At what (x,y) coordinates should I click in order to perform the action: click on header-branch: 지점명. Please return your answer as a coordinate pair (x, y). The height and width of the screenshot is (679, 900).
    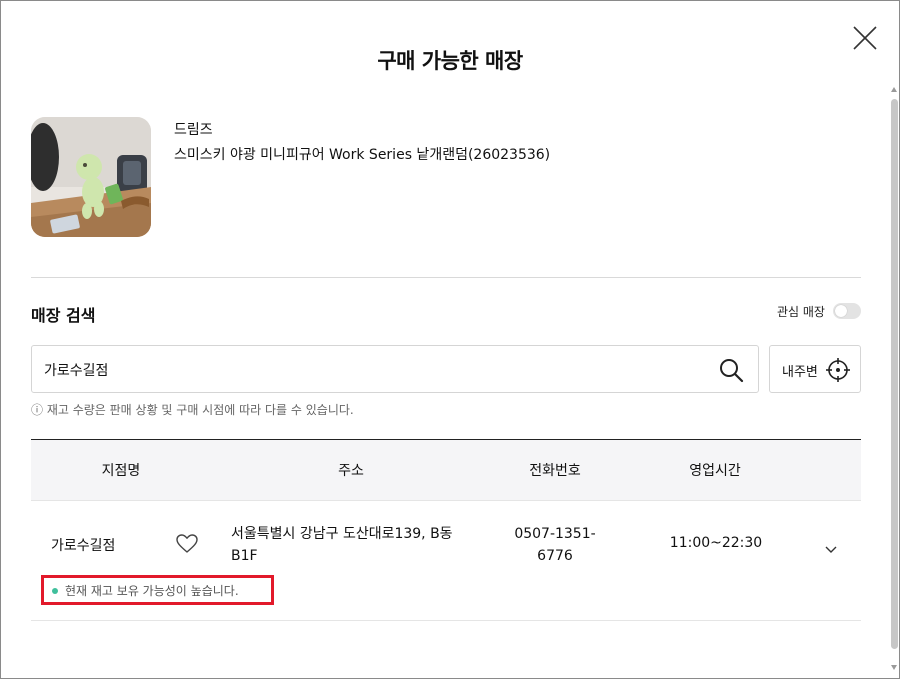
    Looking at the image, I should click on (121, 471).